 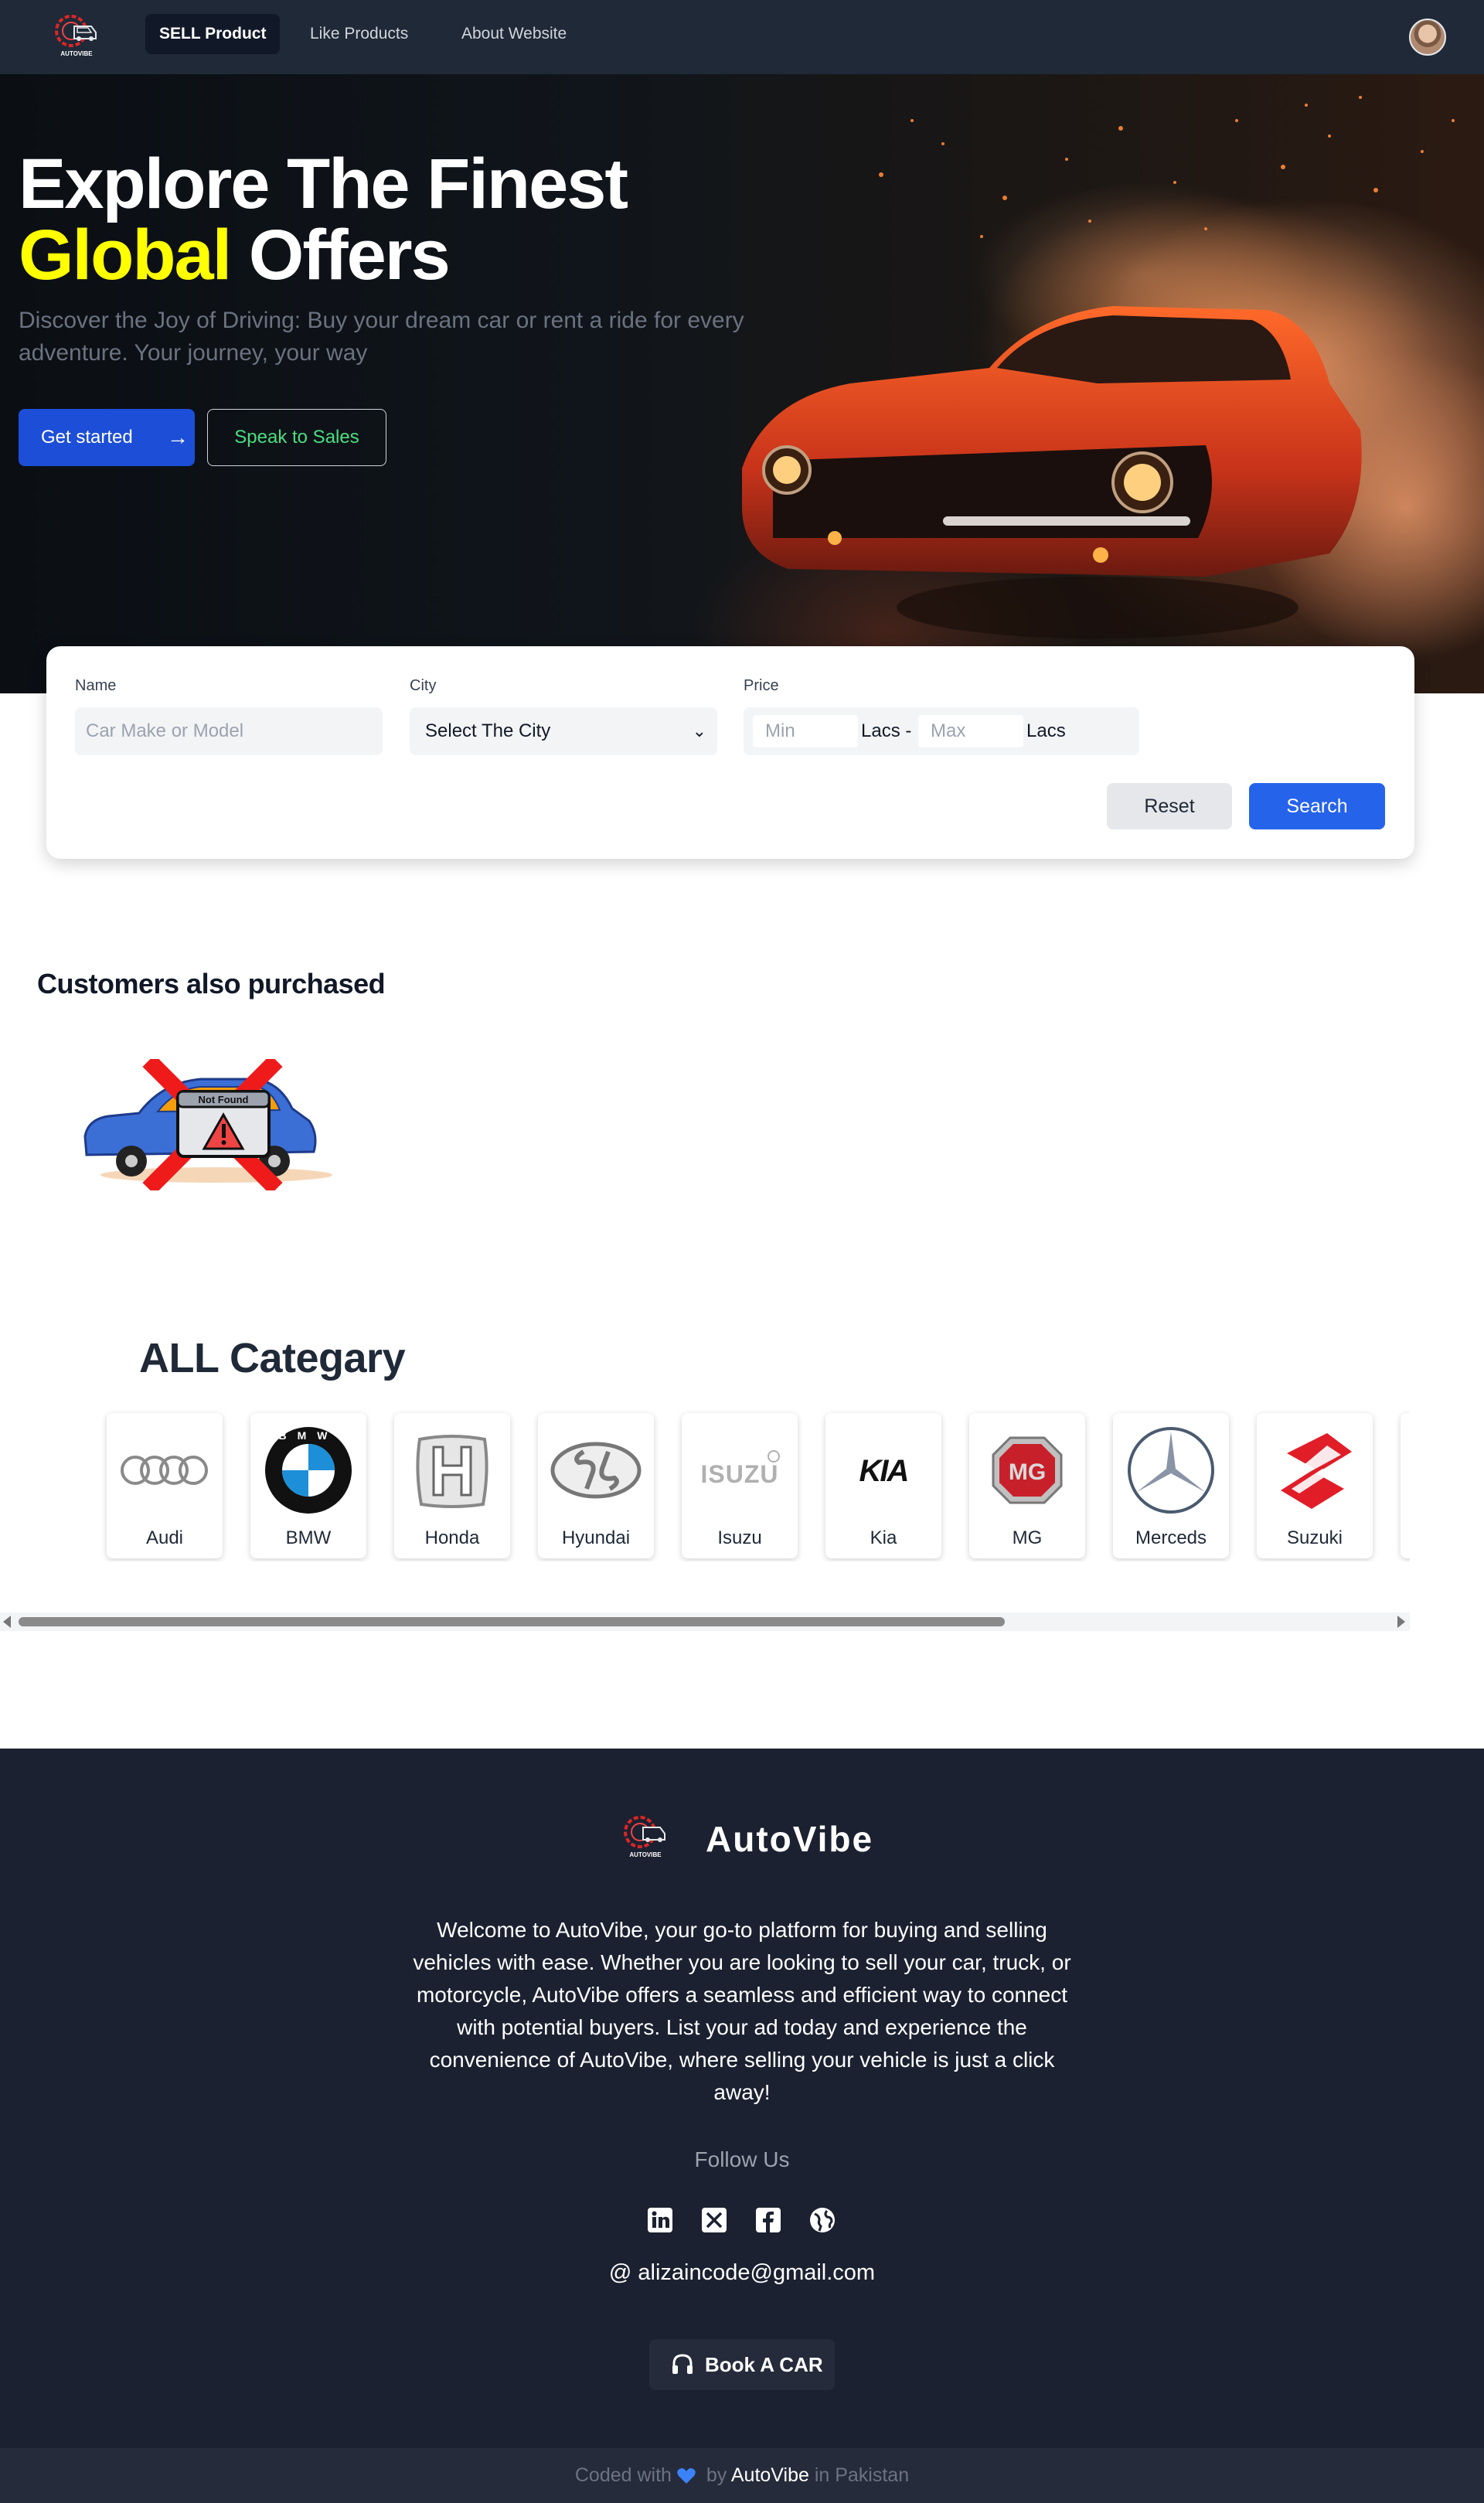 What do you see at coordinates (1027, 1537) in the screenshot?
I see `category-label: MG` at bounding box center [1027, 1537].